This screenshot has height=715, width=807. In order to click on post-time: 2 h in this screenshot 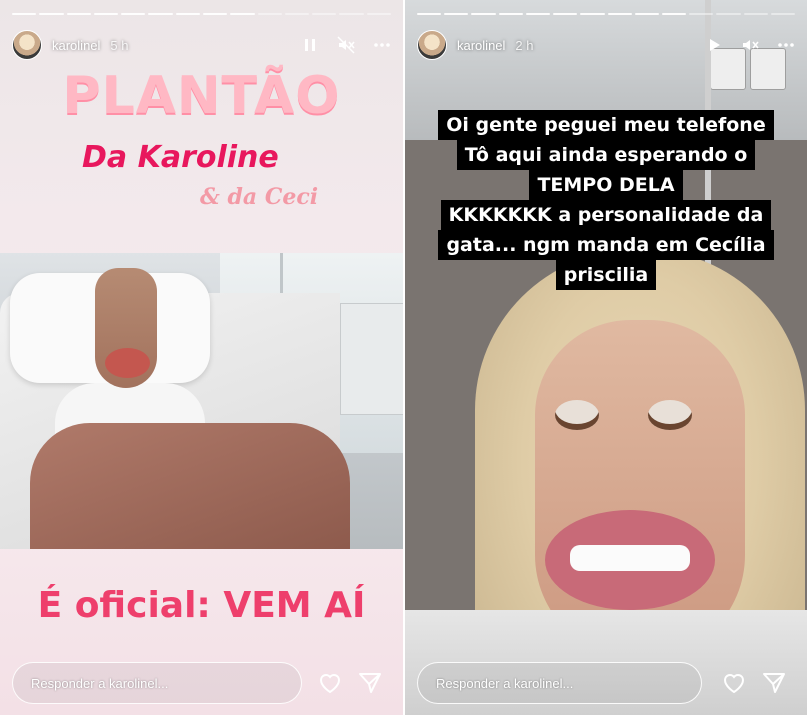, I will do `click(524, 45)`.